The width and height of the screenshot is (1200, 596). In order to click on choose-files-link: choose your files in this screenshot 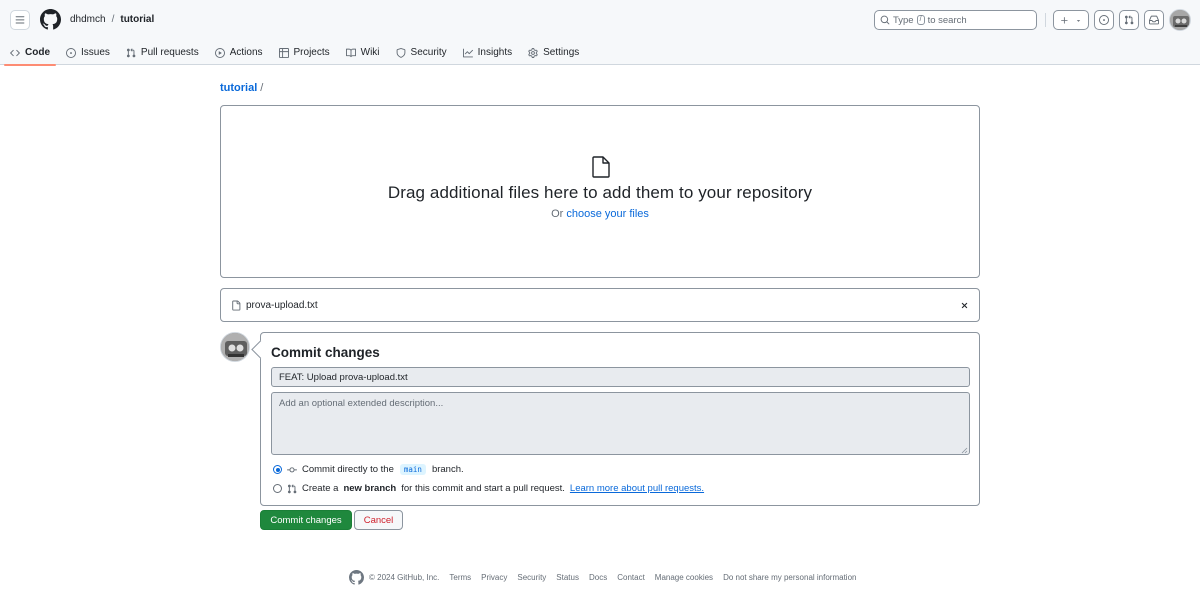, I will do `click(607, 214)`.